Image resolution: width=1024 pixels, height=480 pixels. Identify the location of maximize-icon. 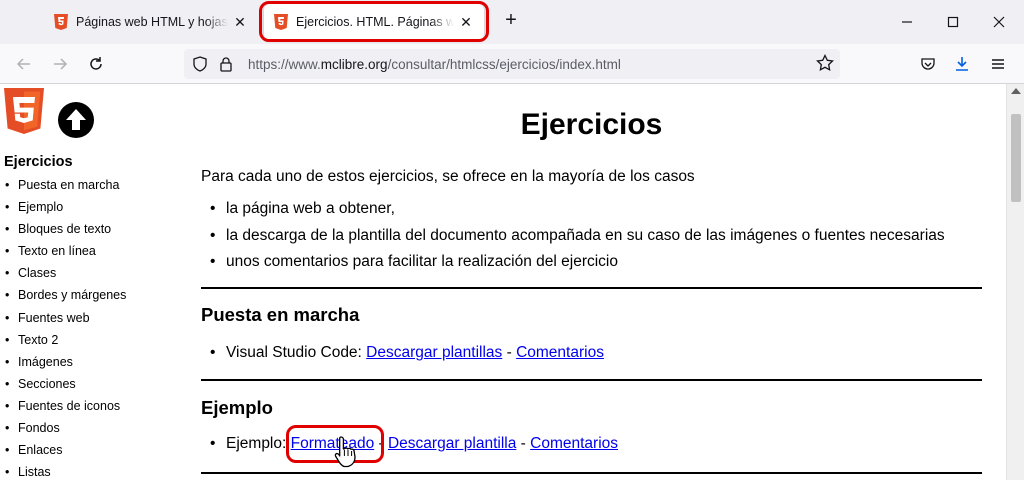
(953, 22).